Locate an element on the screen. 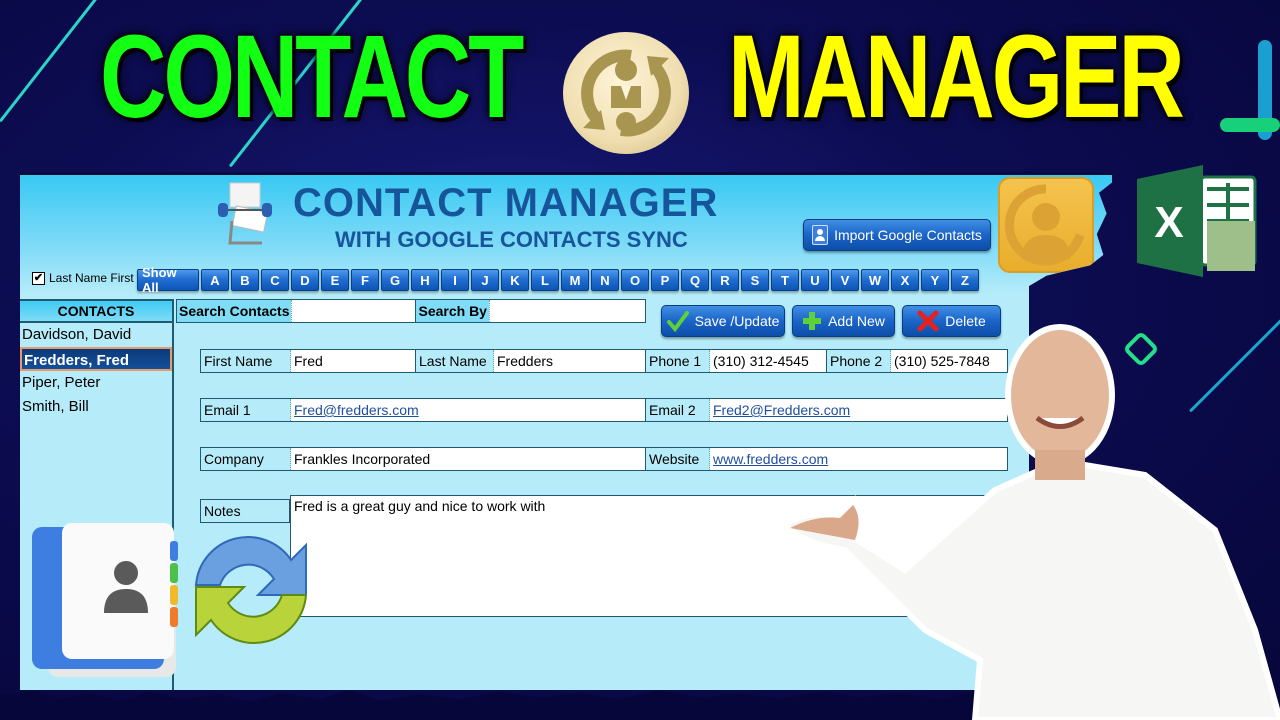 Image resolution: width=1280 pixels, height=720 pixels. contact-sync-logo-icon is located at coordinates (626, 93).